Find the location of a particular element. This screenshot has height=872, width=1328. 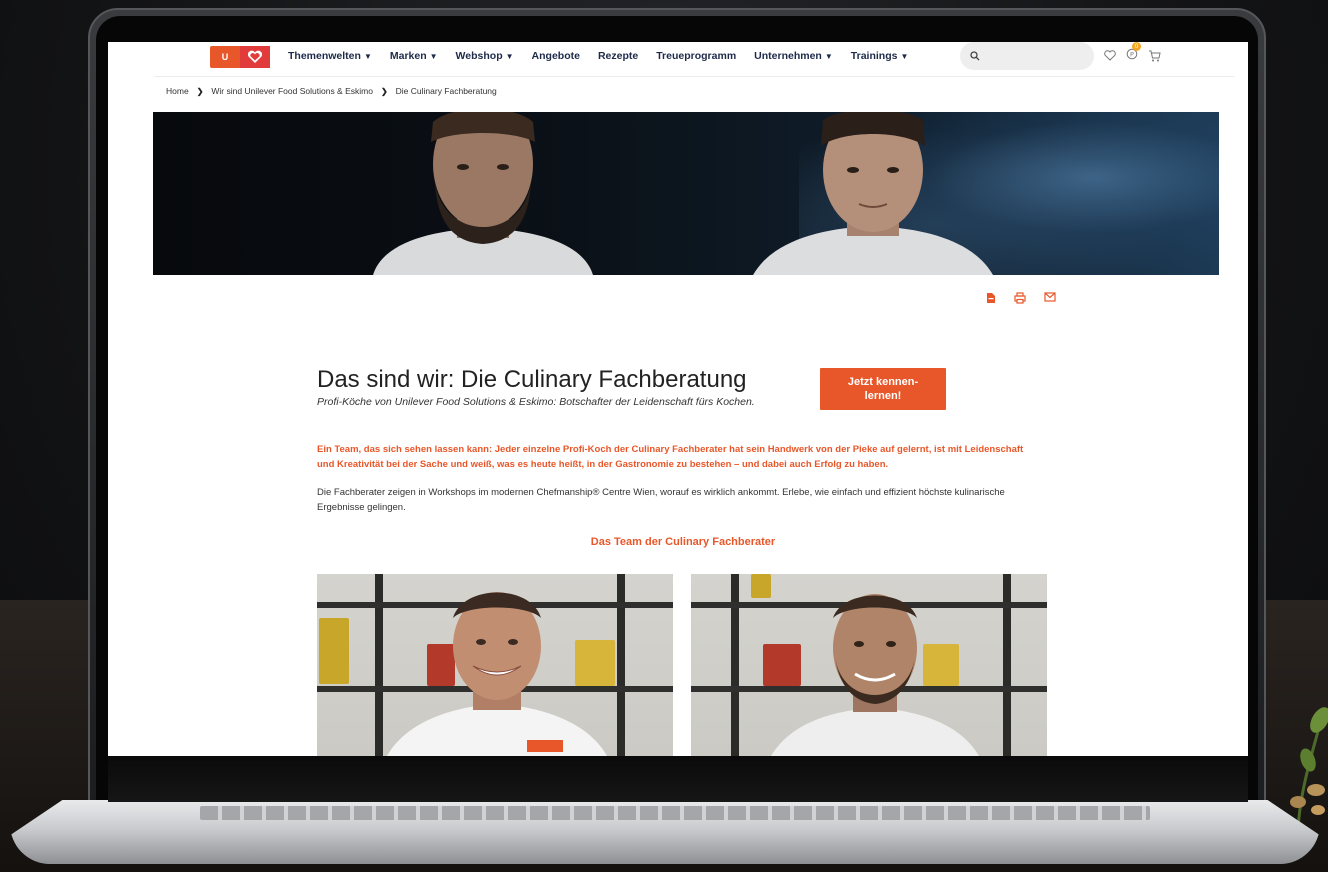

points-badge: 0 is located at coordinates (1136, 46).